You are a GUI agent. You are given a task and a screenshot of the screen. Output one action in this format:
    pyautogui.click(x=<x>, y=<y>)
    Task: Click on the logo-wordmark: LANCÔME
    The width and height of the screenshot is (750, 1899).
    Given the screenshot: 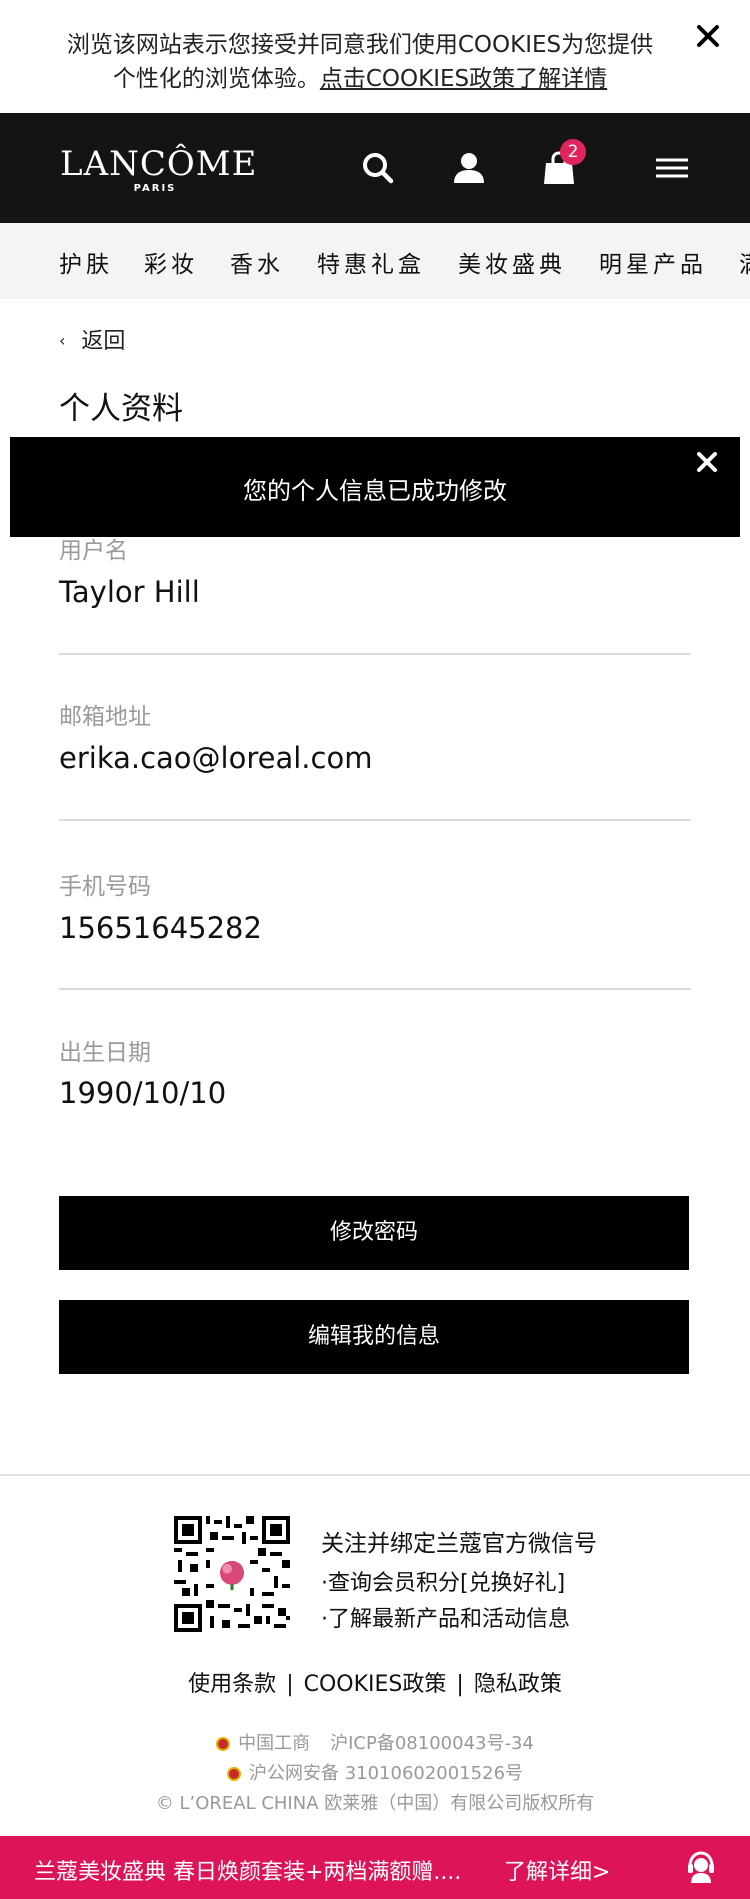 What is the action you would take?
    pyautogui.click(x=159, y=164)
    